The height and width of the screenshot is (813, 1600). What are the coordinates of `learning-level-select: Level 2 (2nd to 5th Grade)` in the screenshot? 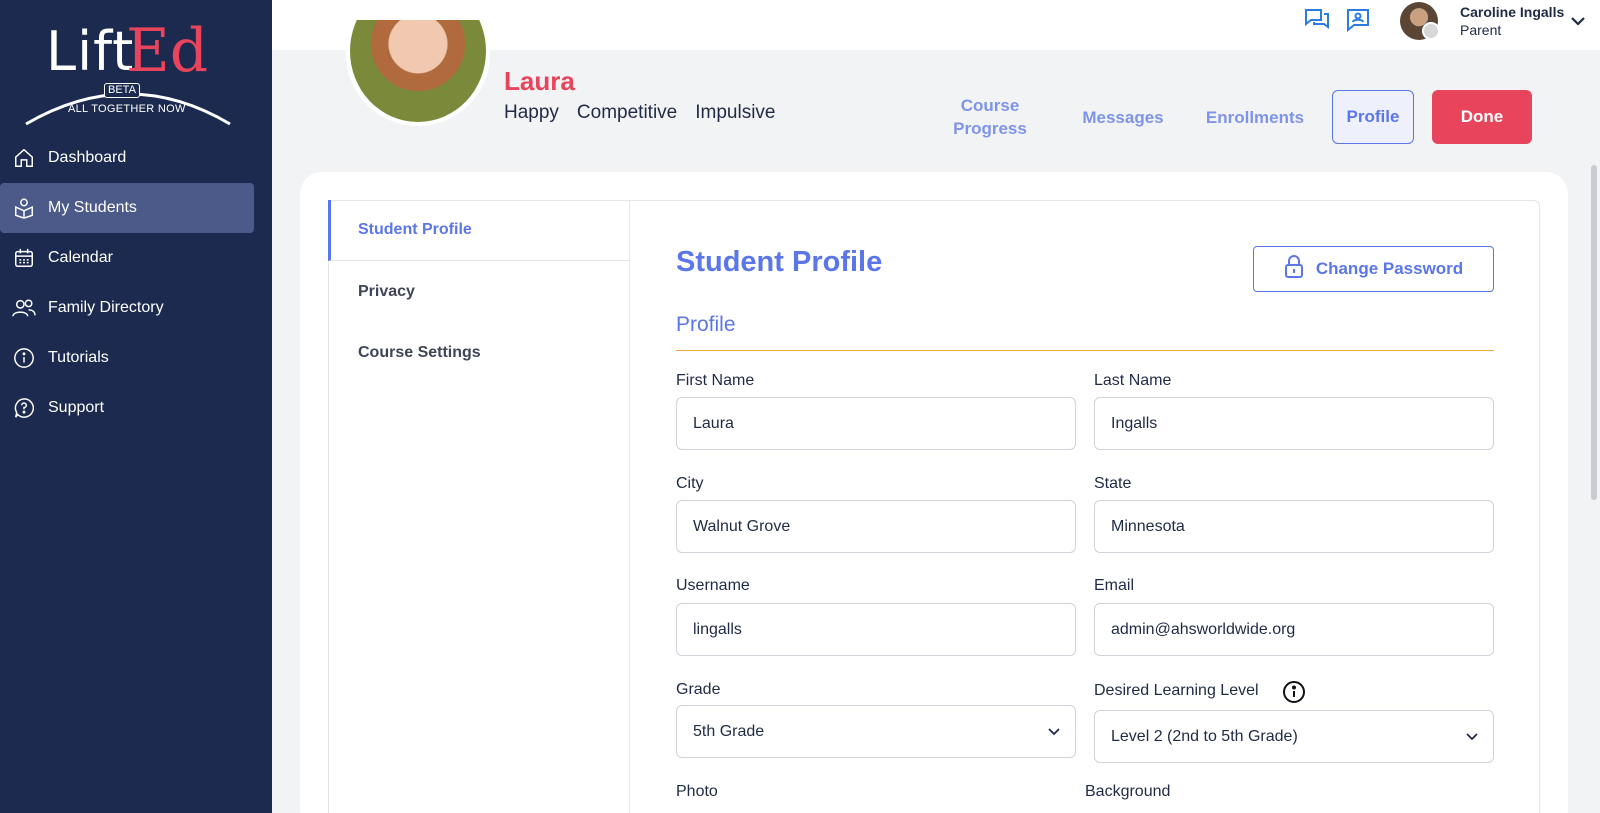 It's located at (1294, 736).